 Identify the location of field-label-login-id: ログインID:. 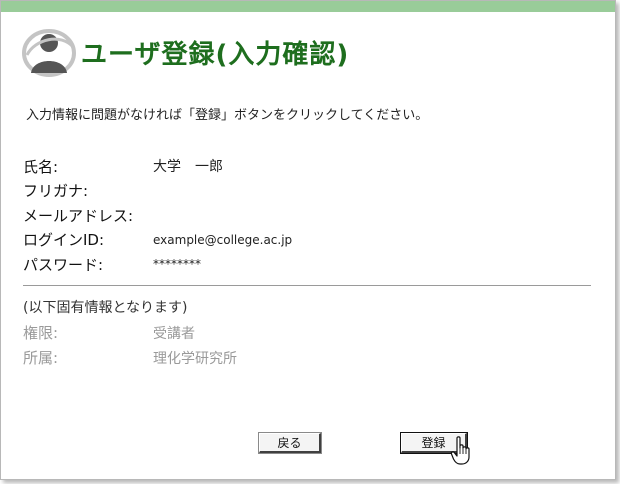
(64, 240).